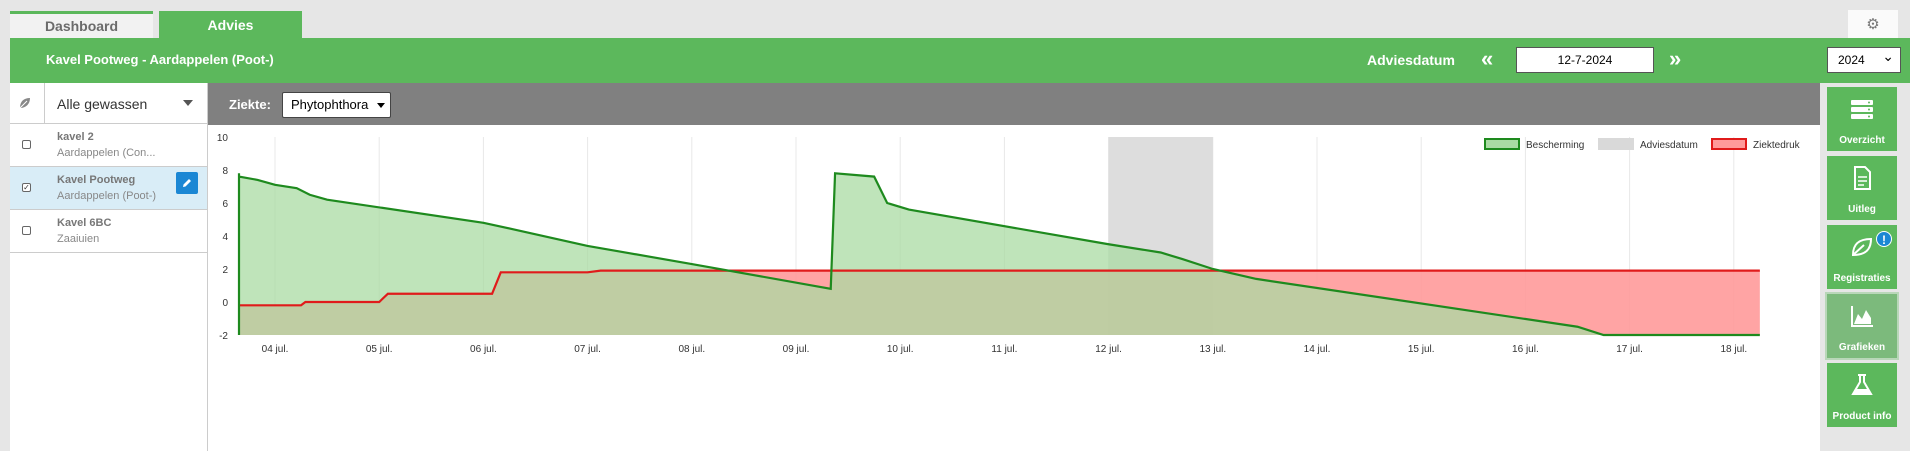 This screenshot has height=451, width=1910. What do you see at coordinates (81, 24) in the screenshot?
I see `tab-dashboard: Dashboard` at bounding box center [81, 24].